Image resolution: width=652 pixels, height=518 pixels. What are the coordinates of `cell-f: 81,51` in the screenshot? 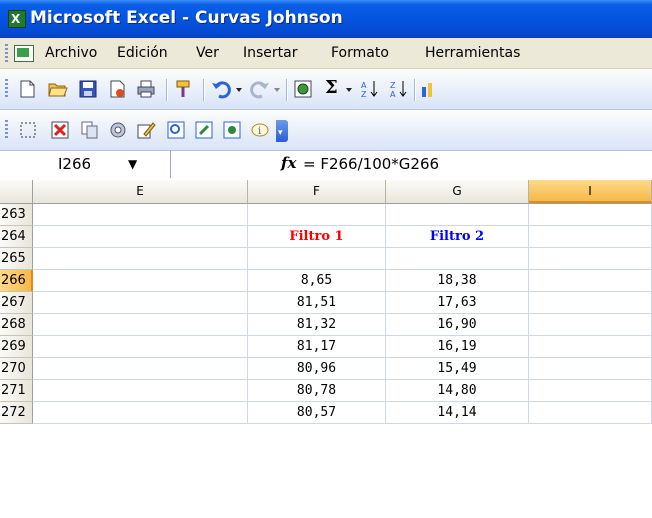 It's located at (317, 303).